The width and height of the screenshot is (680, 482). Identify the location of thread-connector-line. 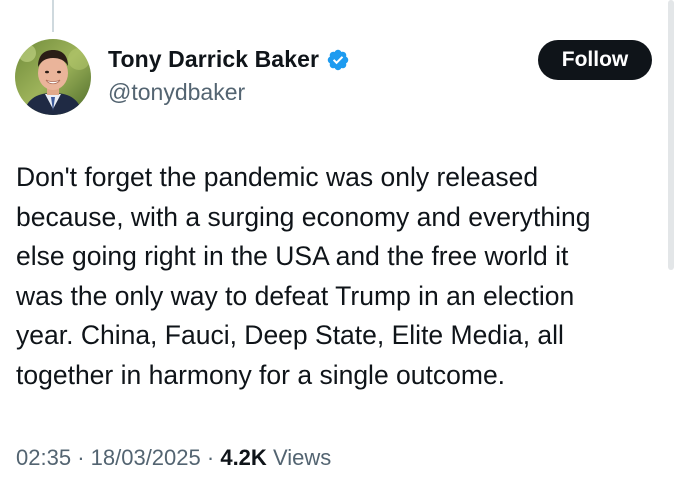
(53, 16).